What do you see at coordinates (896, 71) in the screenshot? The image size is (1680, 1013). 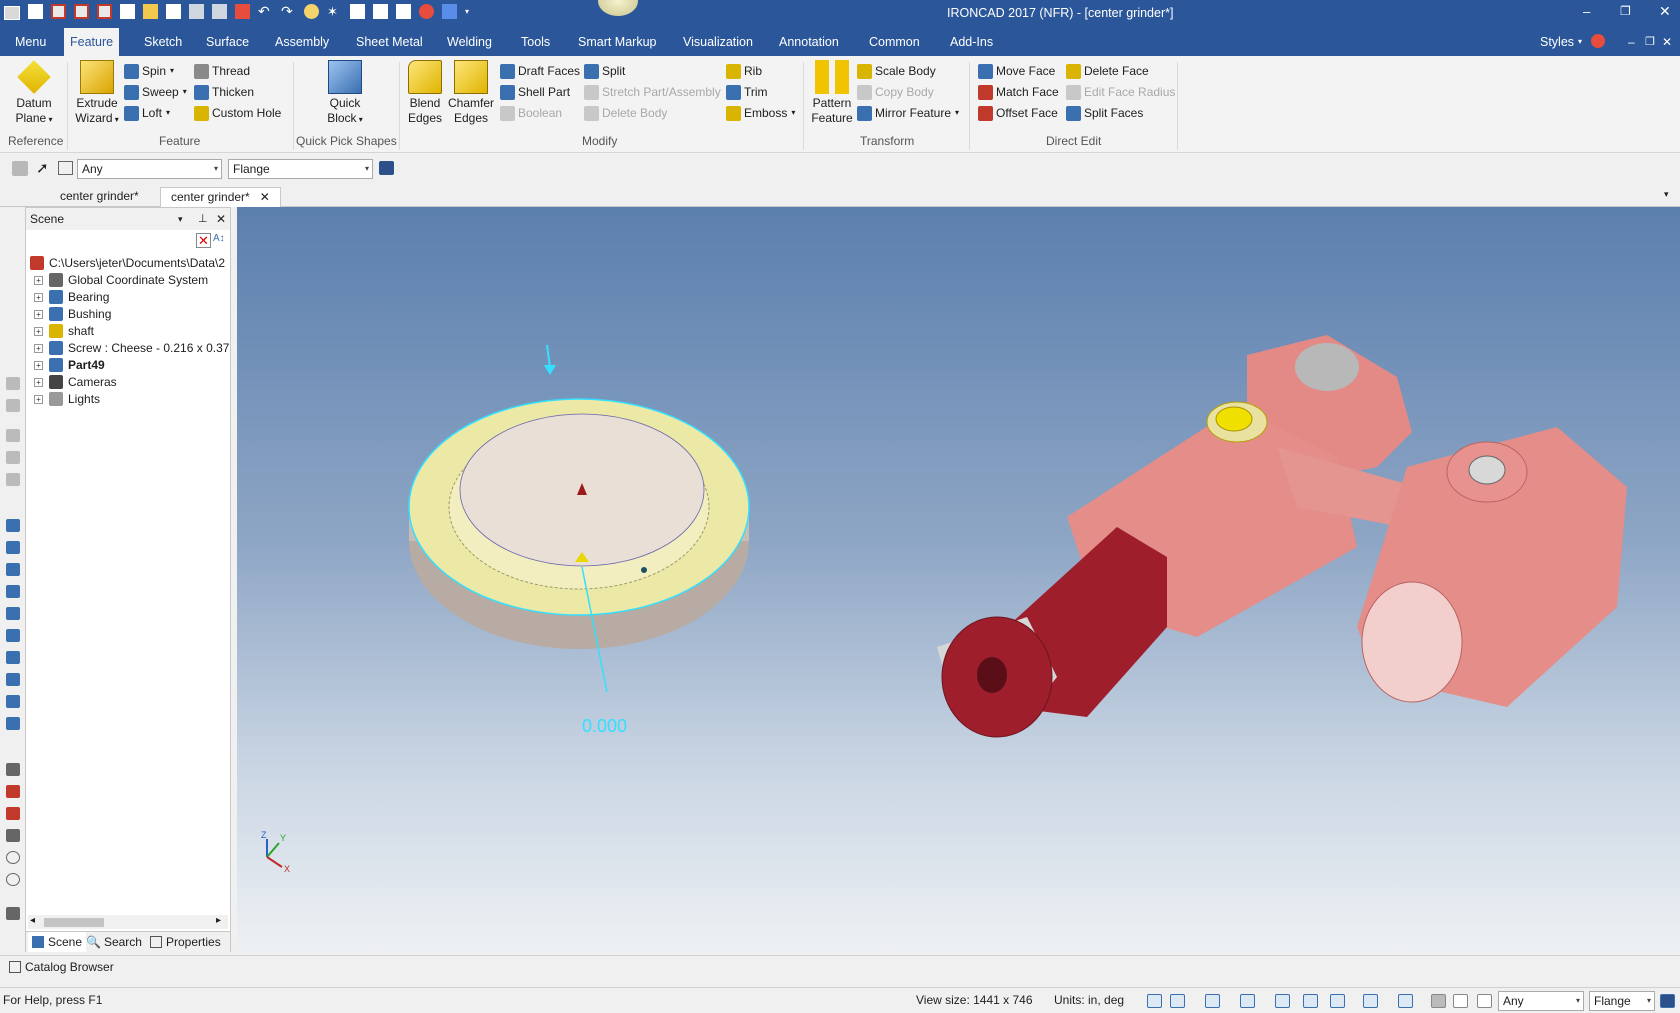 I see `scale-body-button: Scale Body` at bounding box center [896, 71].